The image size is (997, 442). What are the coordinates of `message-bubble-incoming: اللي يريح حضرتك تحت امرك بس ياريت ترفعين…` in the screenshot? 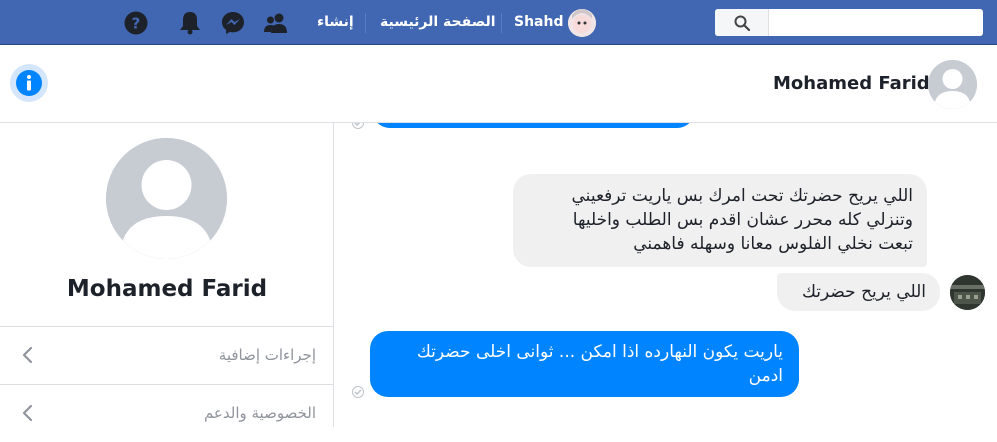 It's located at (720, 220).